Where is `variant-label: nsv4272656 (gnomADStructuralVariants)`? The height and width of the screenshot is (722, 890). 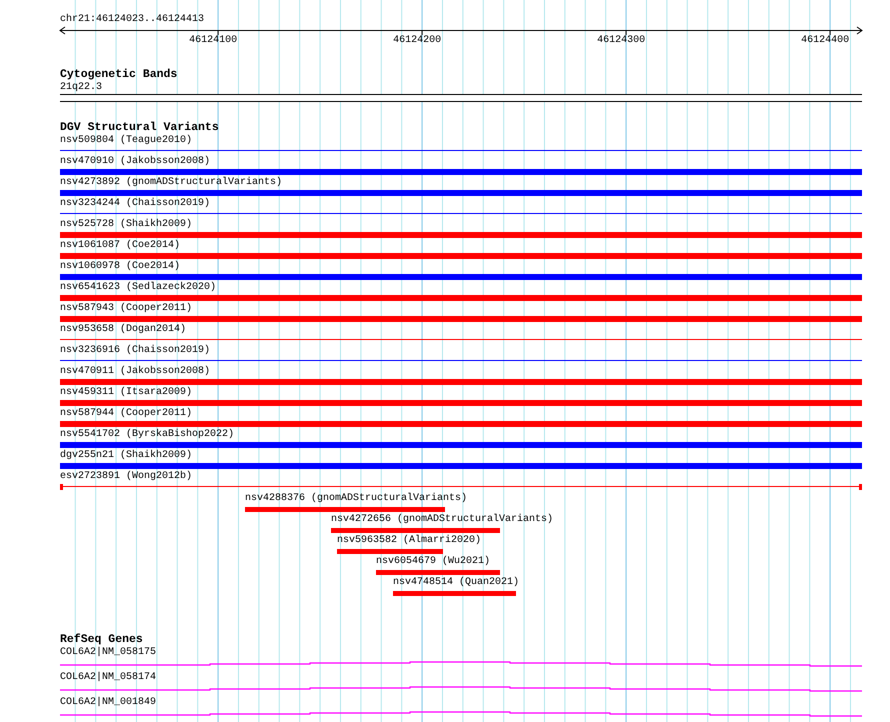 variant-label: nsv4272656 (gnomADStructuralVariants) is located at coordinates (442, 520).